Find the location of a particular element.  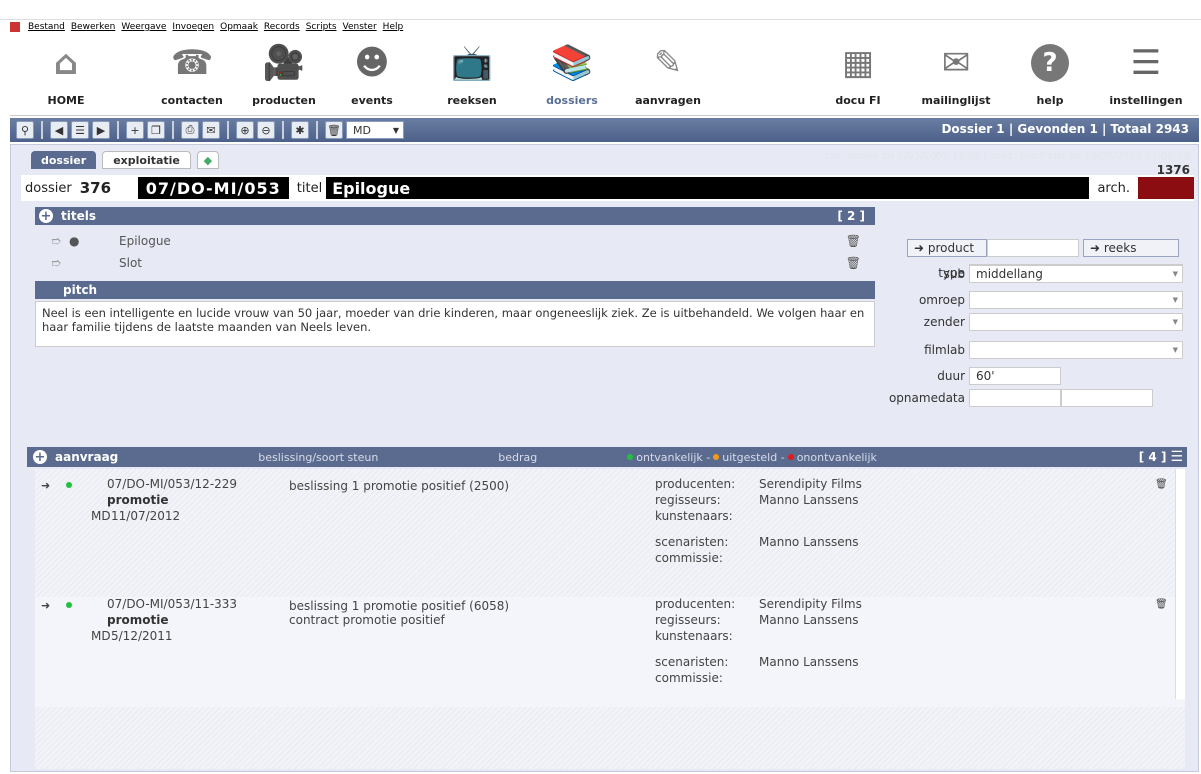

red-dot-icon is located at coordinates (790, 457).